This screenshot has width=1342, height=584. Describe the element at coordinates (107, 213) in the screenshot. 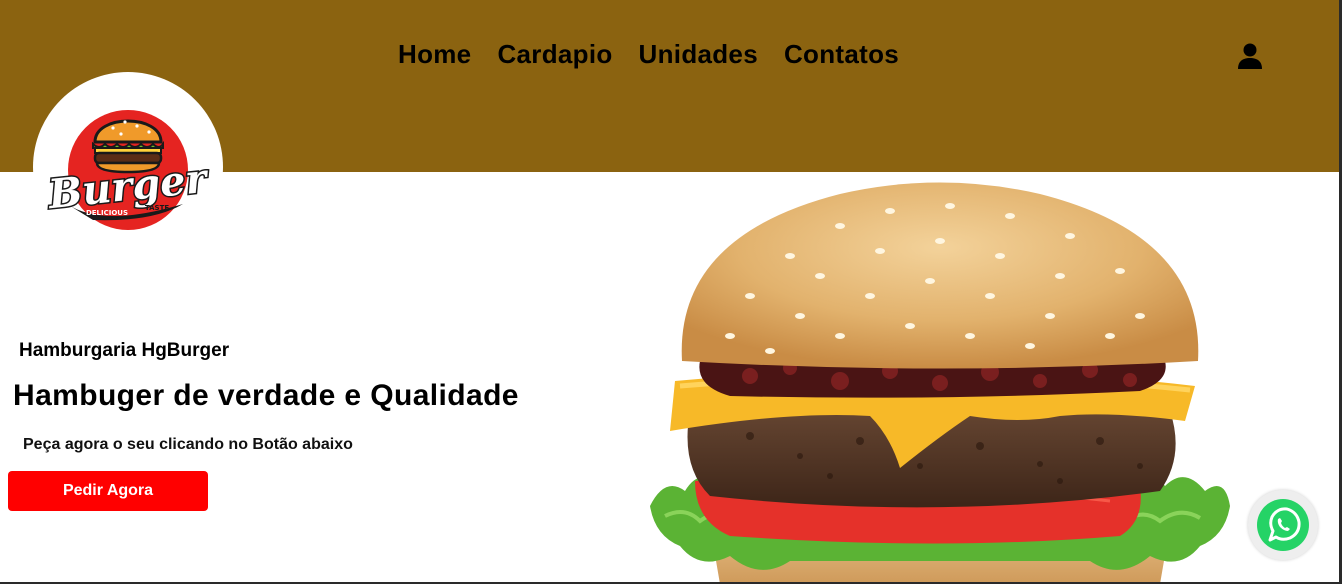

I see `brand-tagline-left: DELICIOUS` at that location.